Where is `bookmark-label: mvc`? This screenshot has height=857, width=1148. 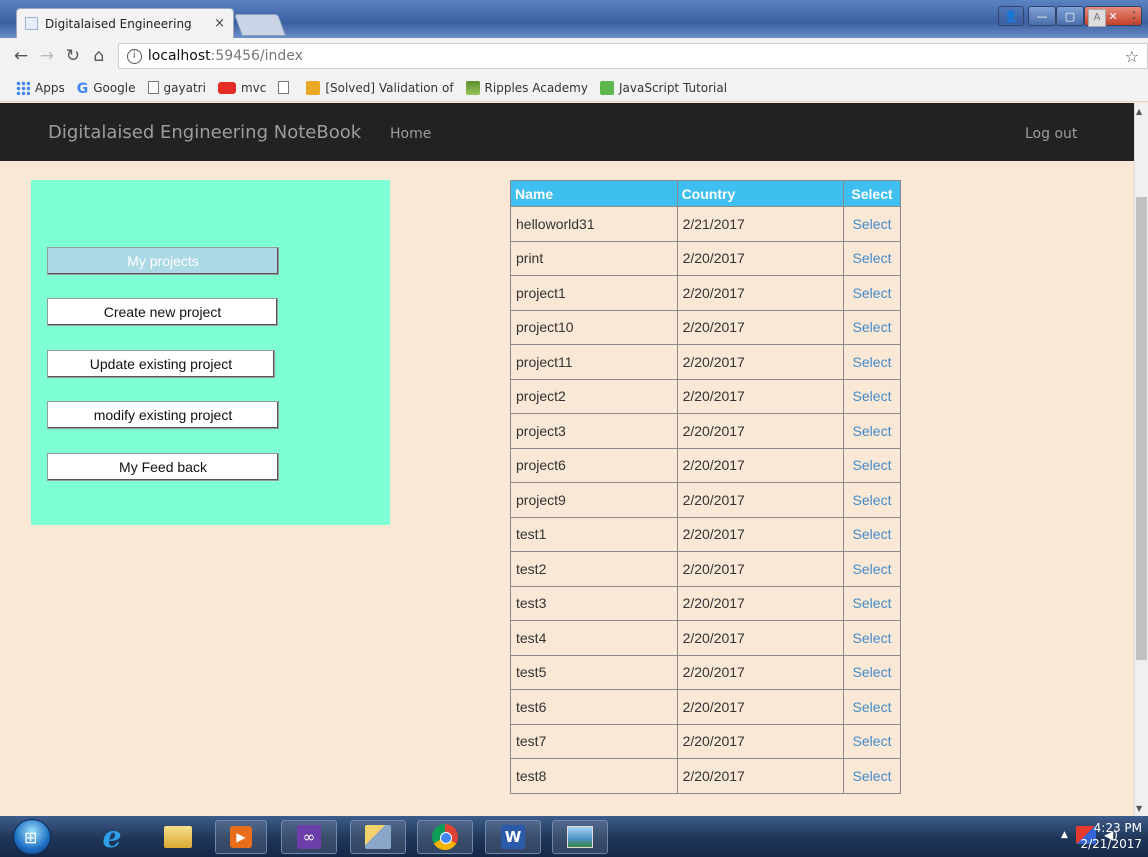 bookmark-label: mvc is located at coordinates (253, 87).